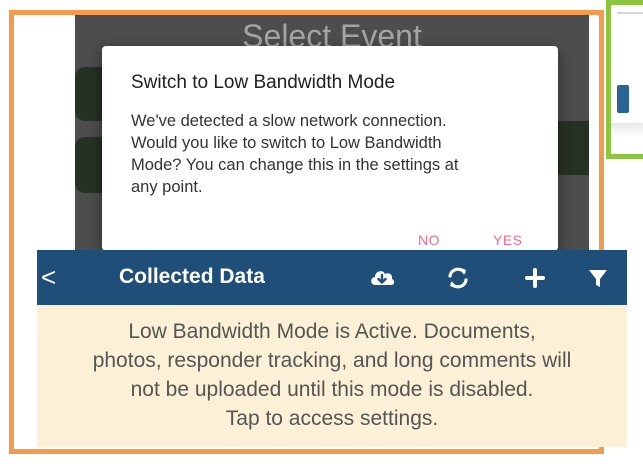 The height and width of the screenshot is (467, 643). What do you see at coordinates (332, 277) in the screenshot?
I see `collected-data-navbar: < Collected Data` at bounding box center [332, 277].